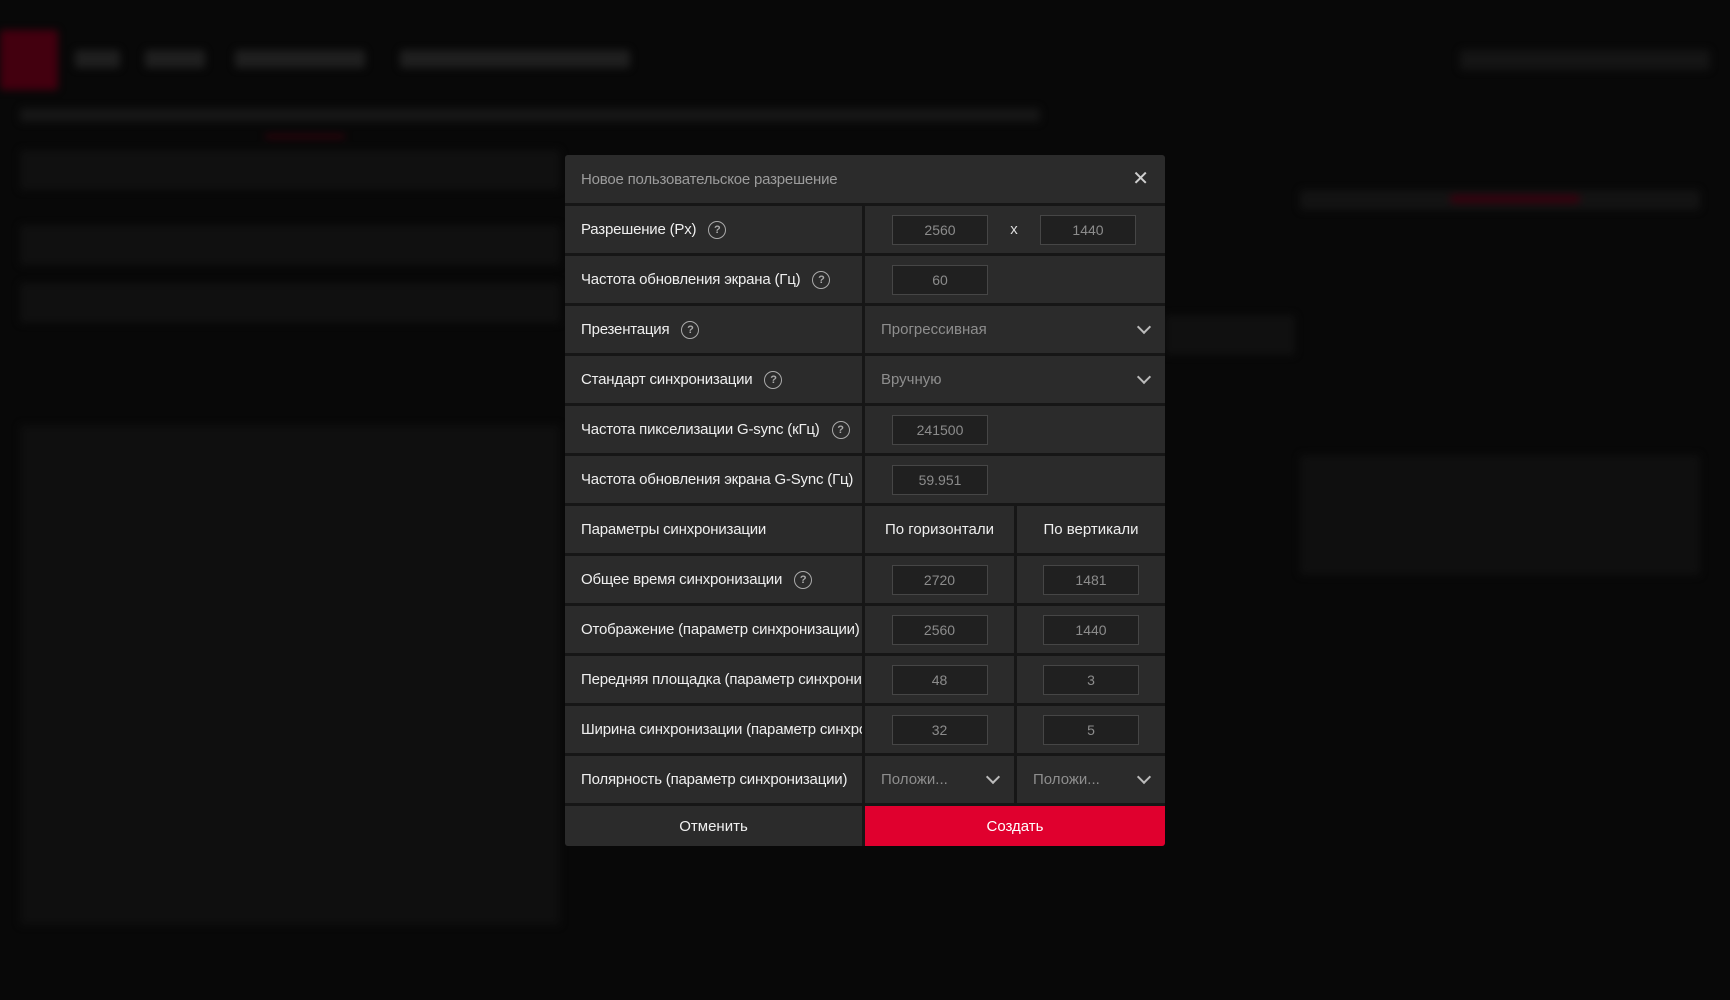 The image size is (1730, 1000). Describe the element at coordinates (713, 826) in the screenshot. I see `cancel-button: Отменить` at that location.